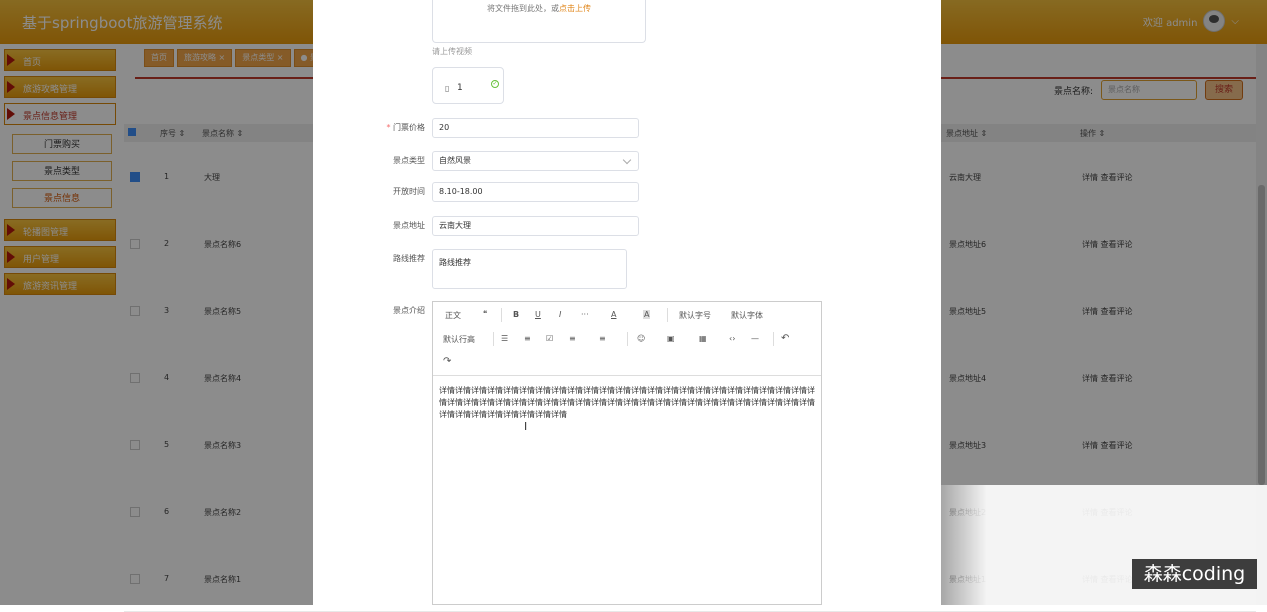 The height and width of the screenshot is (612, 1267). I want to click on redo-icon: ↷, so click(447, 361).